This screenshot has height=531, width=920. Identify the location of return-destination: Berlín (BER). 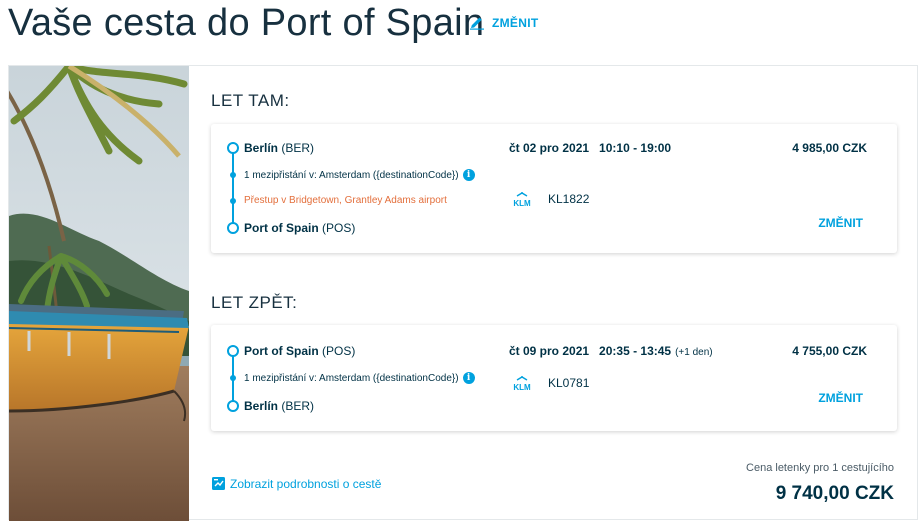
(279, 406).